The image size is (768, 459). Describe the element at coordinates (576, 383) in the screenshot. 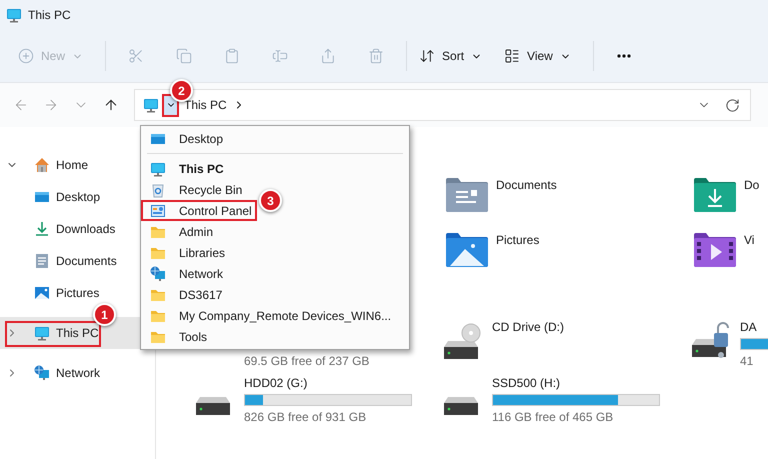

I see `drive-name: SSD500 (H:)` at that location.